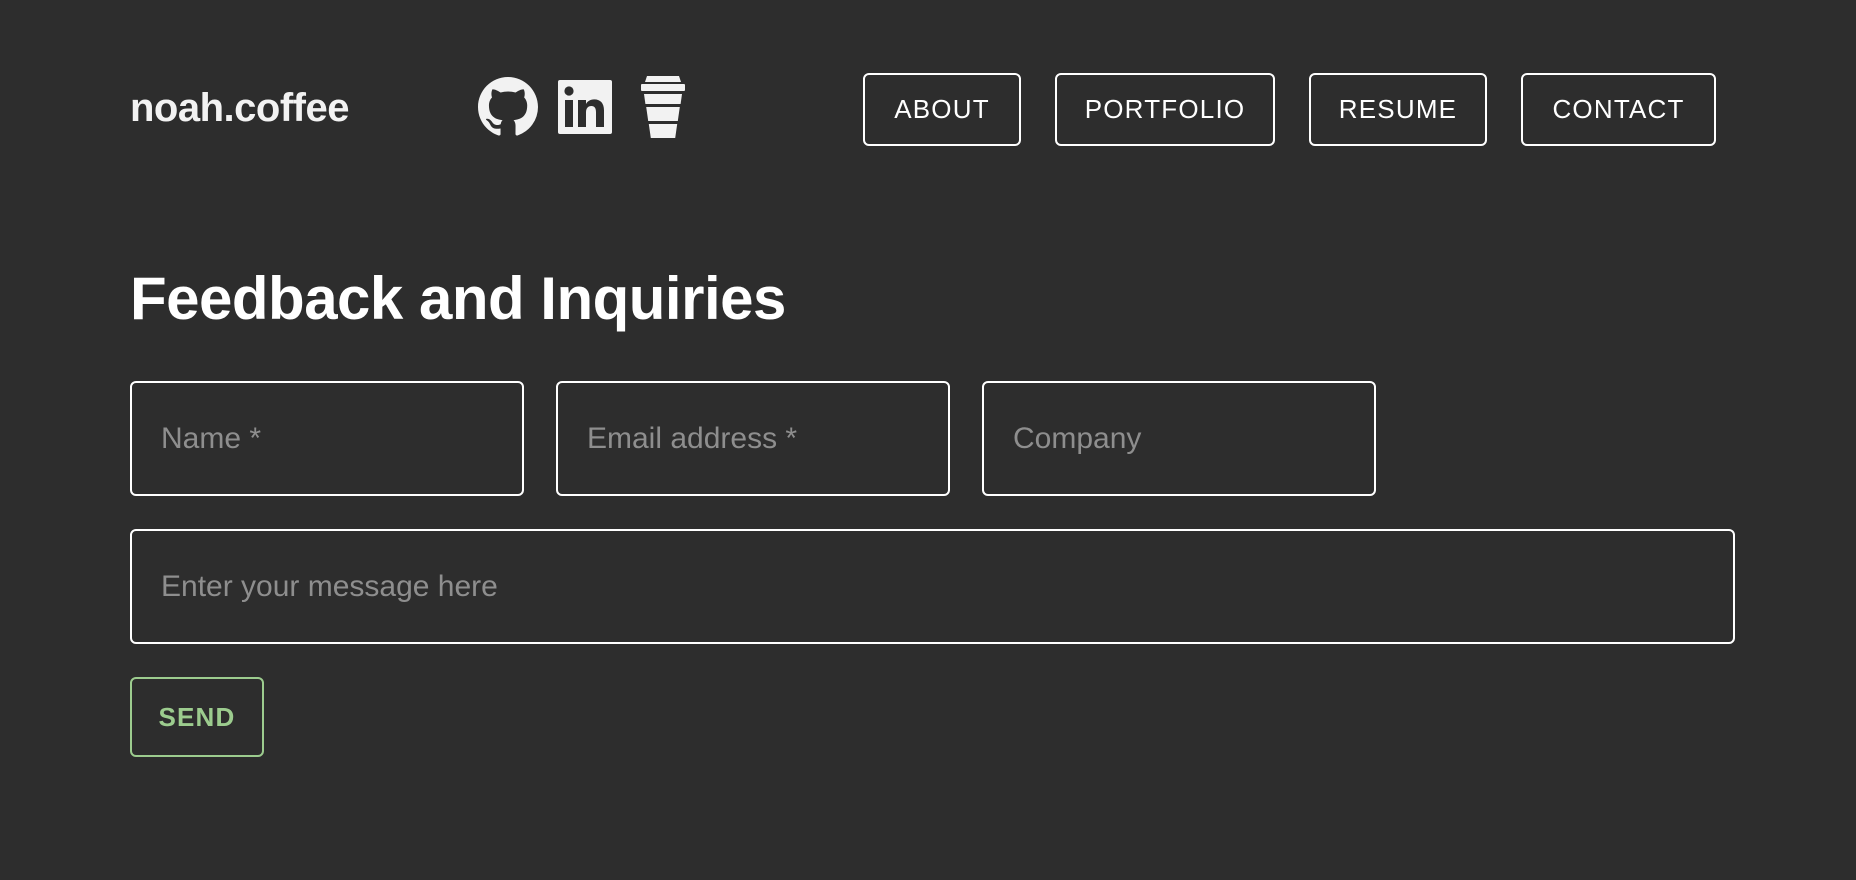 This screenshot has height=880, width=1856. I want to click on nav-resume-button: RESUME, so click(1398, 109).